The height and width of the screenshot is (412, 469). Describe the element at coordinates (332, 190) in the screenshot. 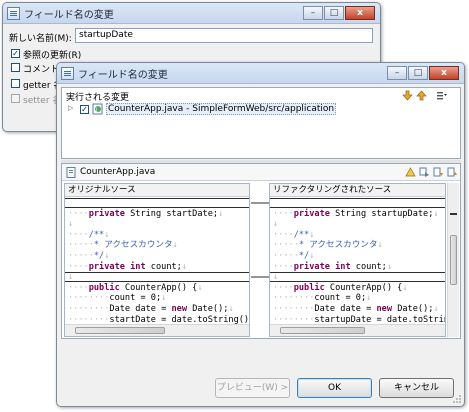

I see `refactored-source-title: リファクタリングされたソース` at that location.